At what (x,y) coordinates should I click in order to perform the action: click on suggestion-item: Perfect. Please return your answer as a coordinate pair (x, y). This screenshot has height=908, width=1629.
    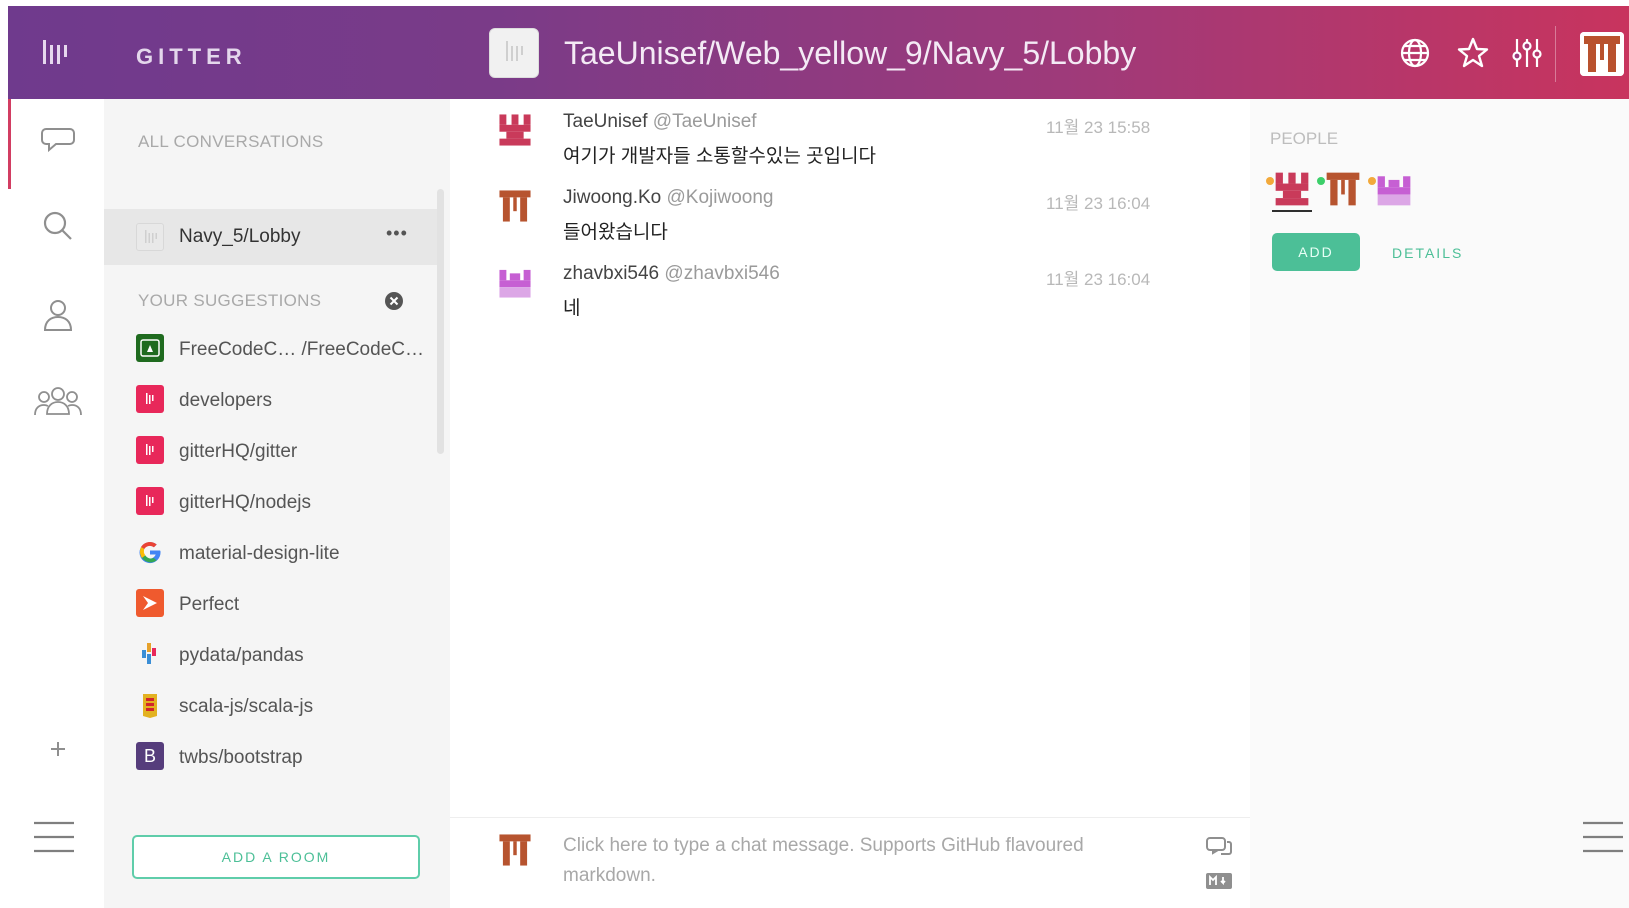
    Looking at the image, I should click on (272, 604).